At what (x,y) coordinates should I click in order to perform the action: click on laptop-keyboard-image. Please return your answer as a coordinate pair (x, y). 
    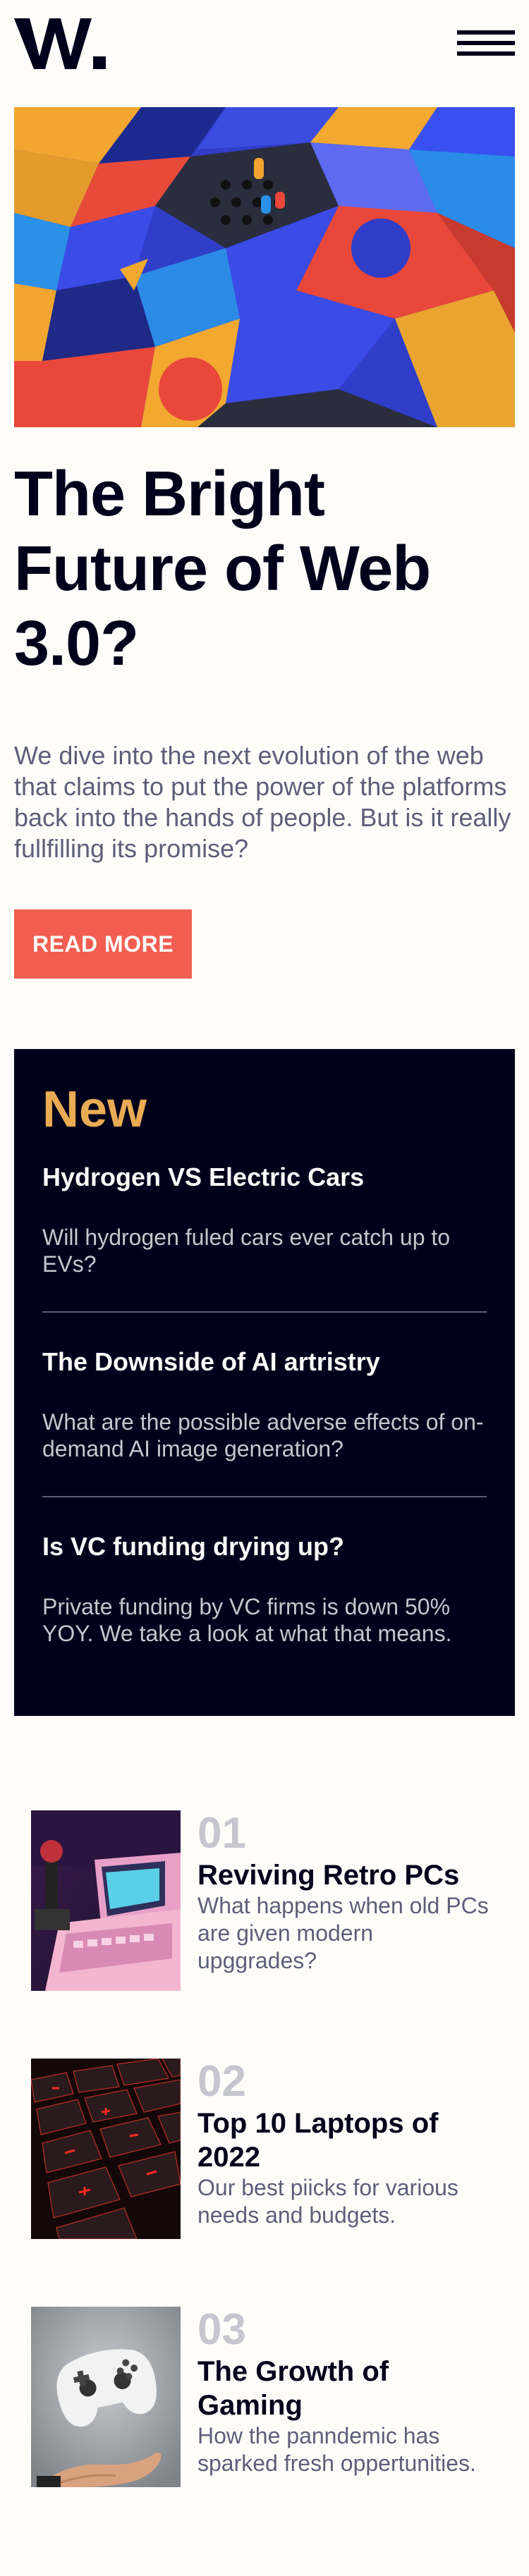
    Looking at the image, I should click on (106, 2149).